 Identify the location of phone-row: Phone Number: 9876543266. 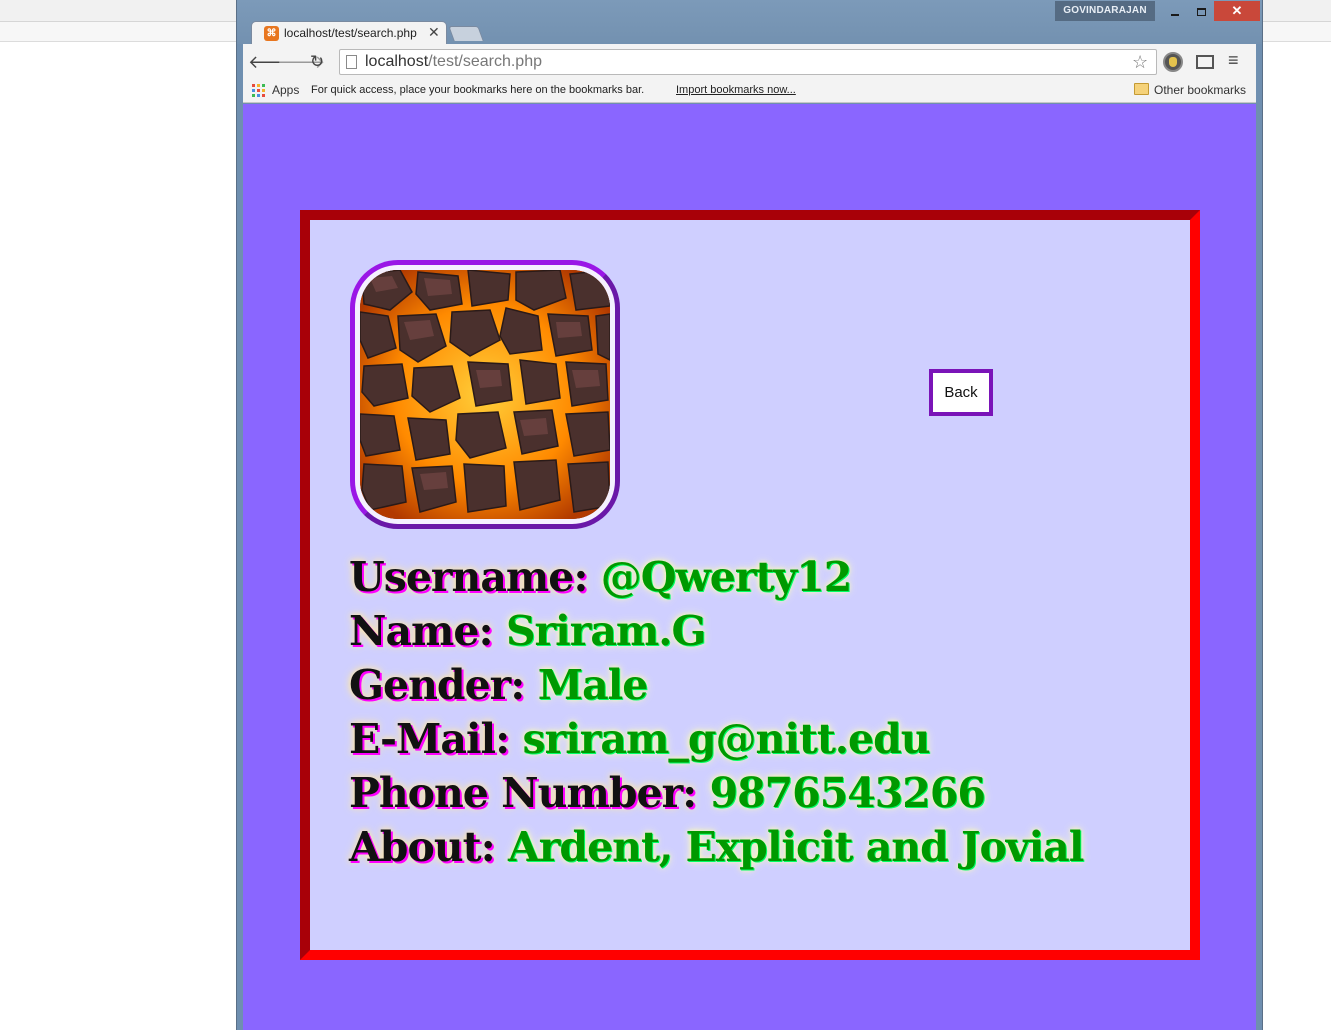
(759, 793).